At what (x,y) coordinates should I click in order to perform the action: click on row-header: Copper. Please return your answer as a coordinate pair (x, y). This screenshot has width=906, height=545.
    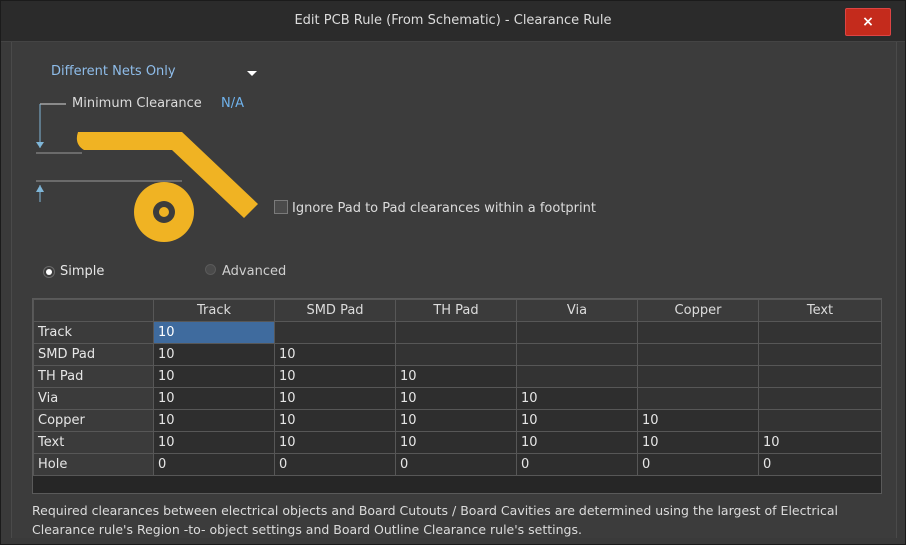
    Looking at the image, I should click on (93, 420).